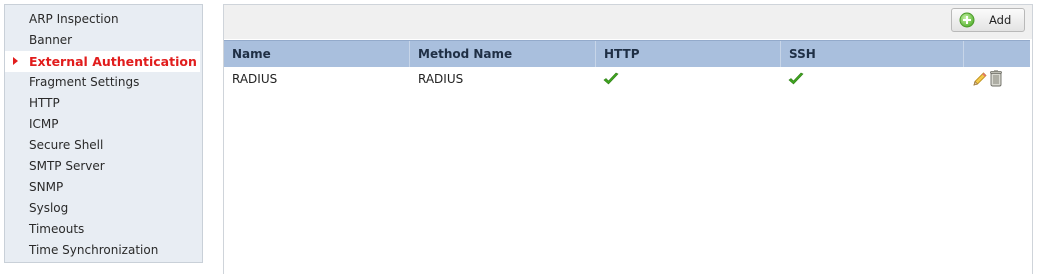  What do you see at coordinates (967, 20) in the screenshot?
I see `plus-circle-icon` at bounding box center [967, 20].